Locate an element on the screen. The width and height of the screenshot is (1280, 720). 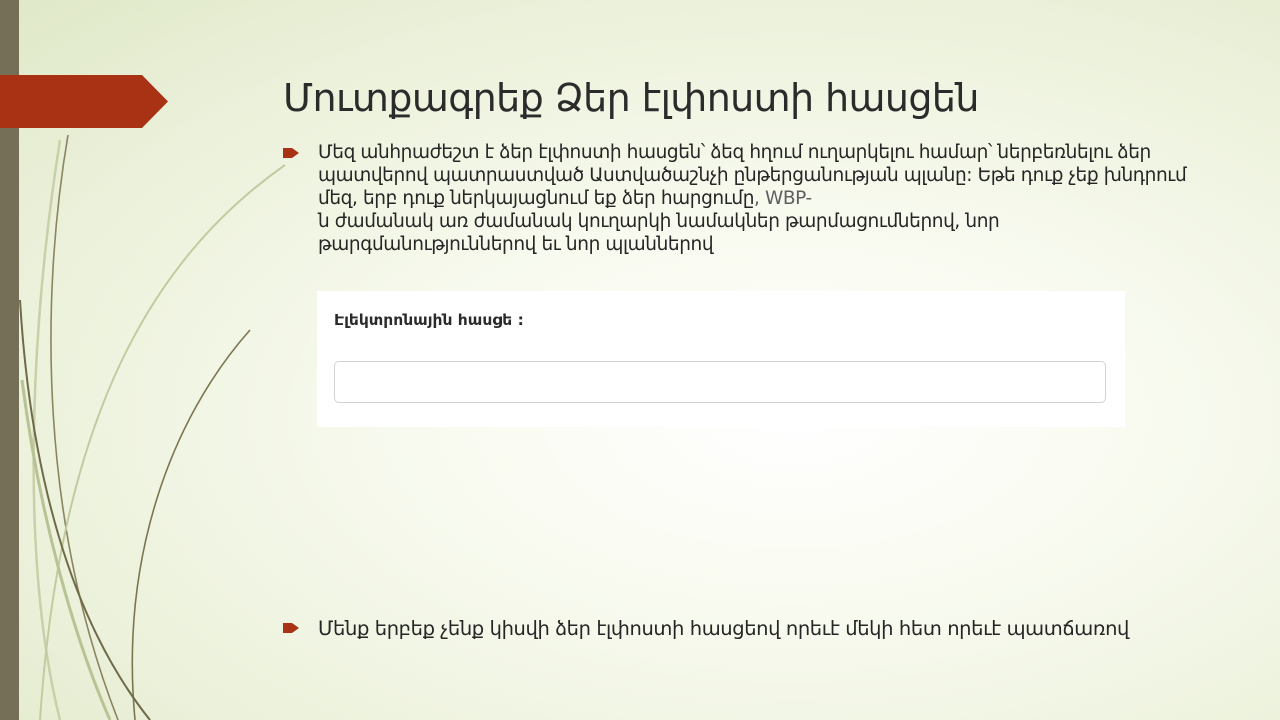
email-input is located at coordinates (720, 382).